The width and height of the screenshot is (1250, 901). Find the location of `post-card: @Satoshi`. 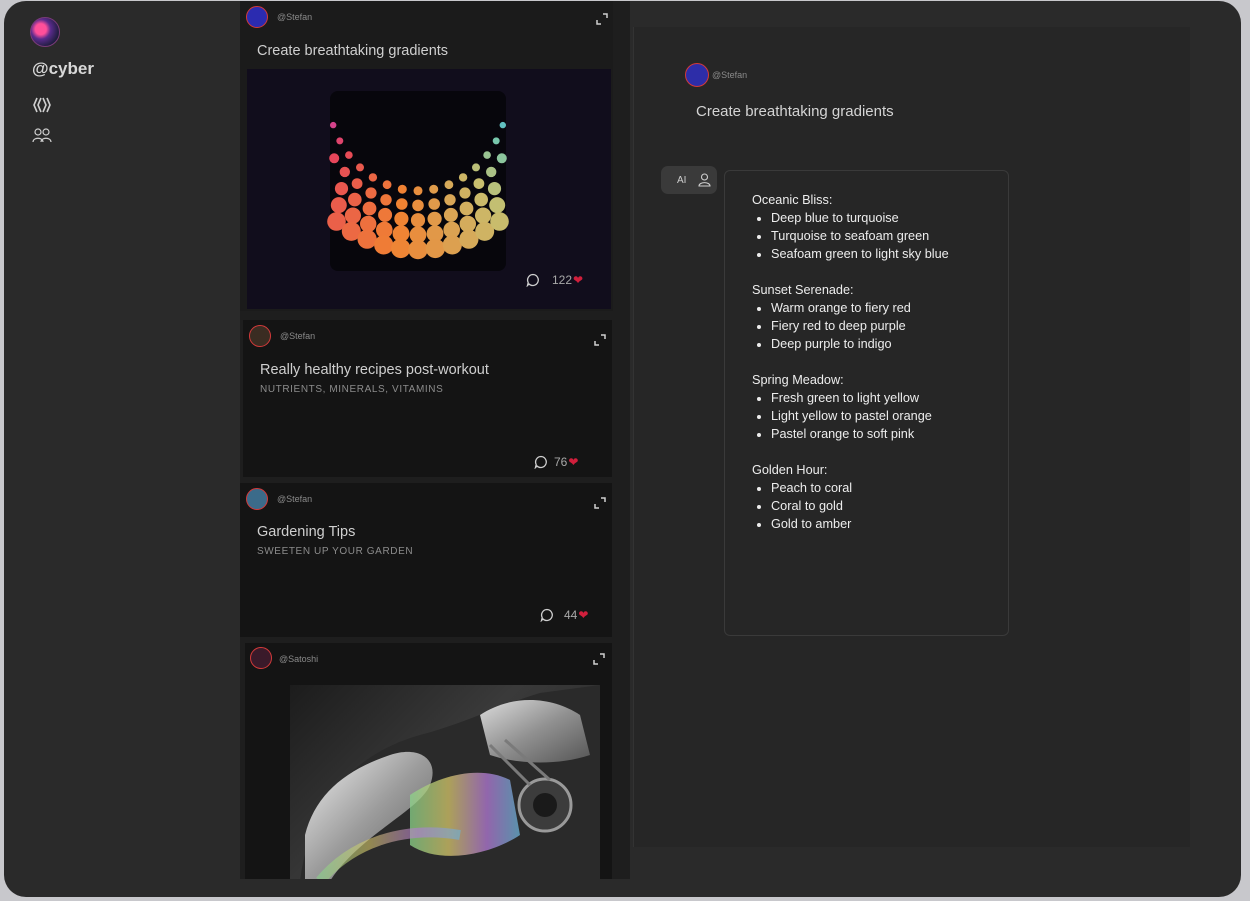

post-card: @Satoshi is located at coordinates (428, 761).